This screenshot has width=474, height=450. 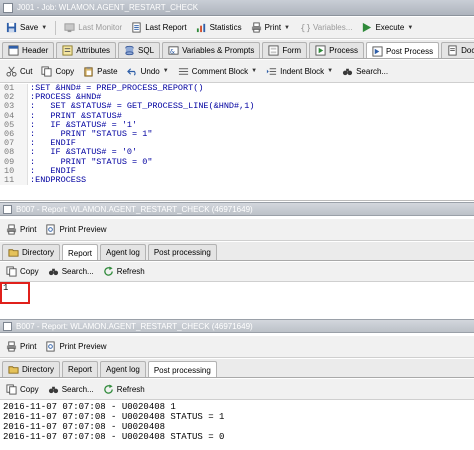 I want to click on print-button: Print ▼, so click(x=270, y=27).